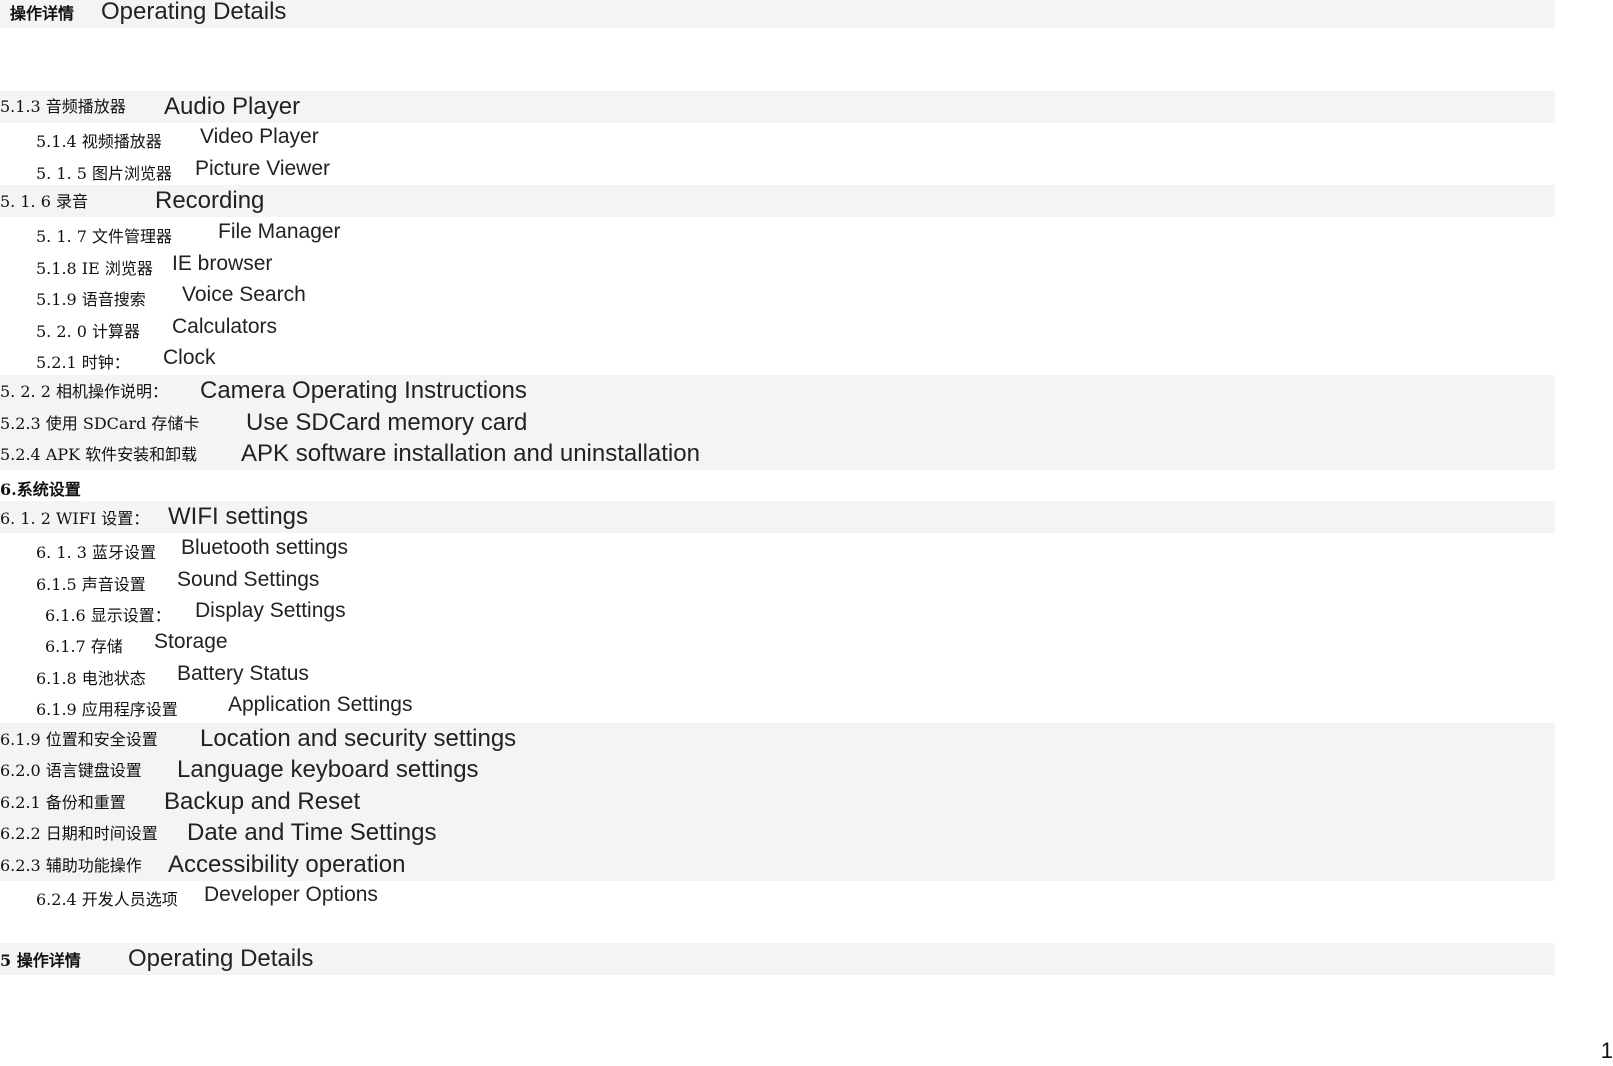 This screenshot has height=1066, width=1613. I want to click on toc-item-en: Voice Search, so click(244, 294).